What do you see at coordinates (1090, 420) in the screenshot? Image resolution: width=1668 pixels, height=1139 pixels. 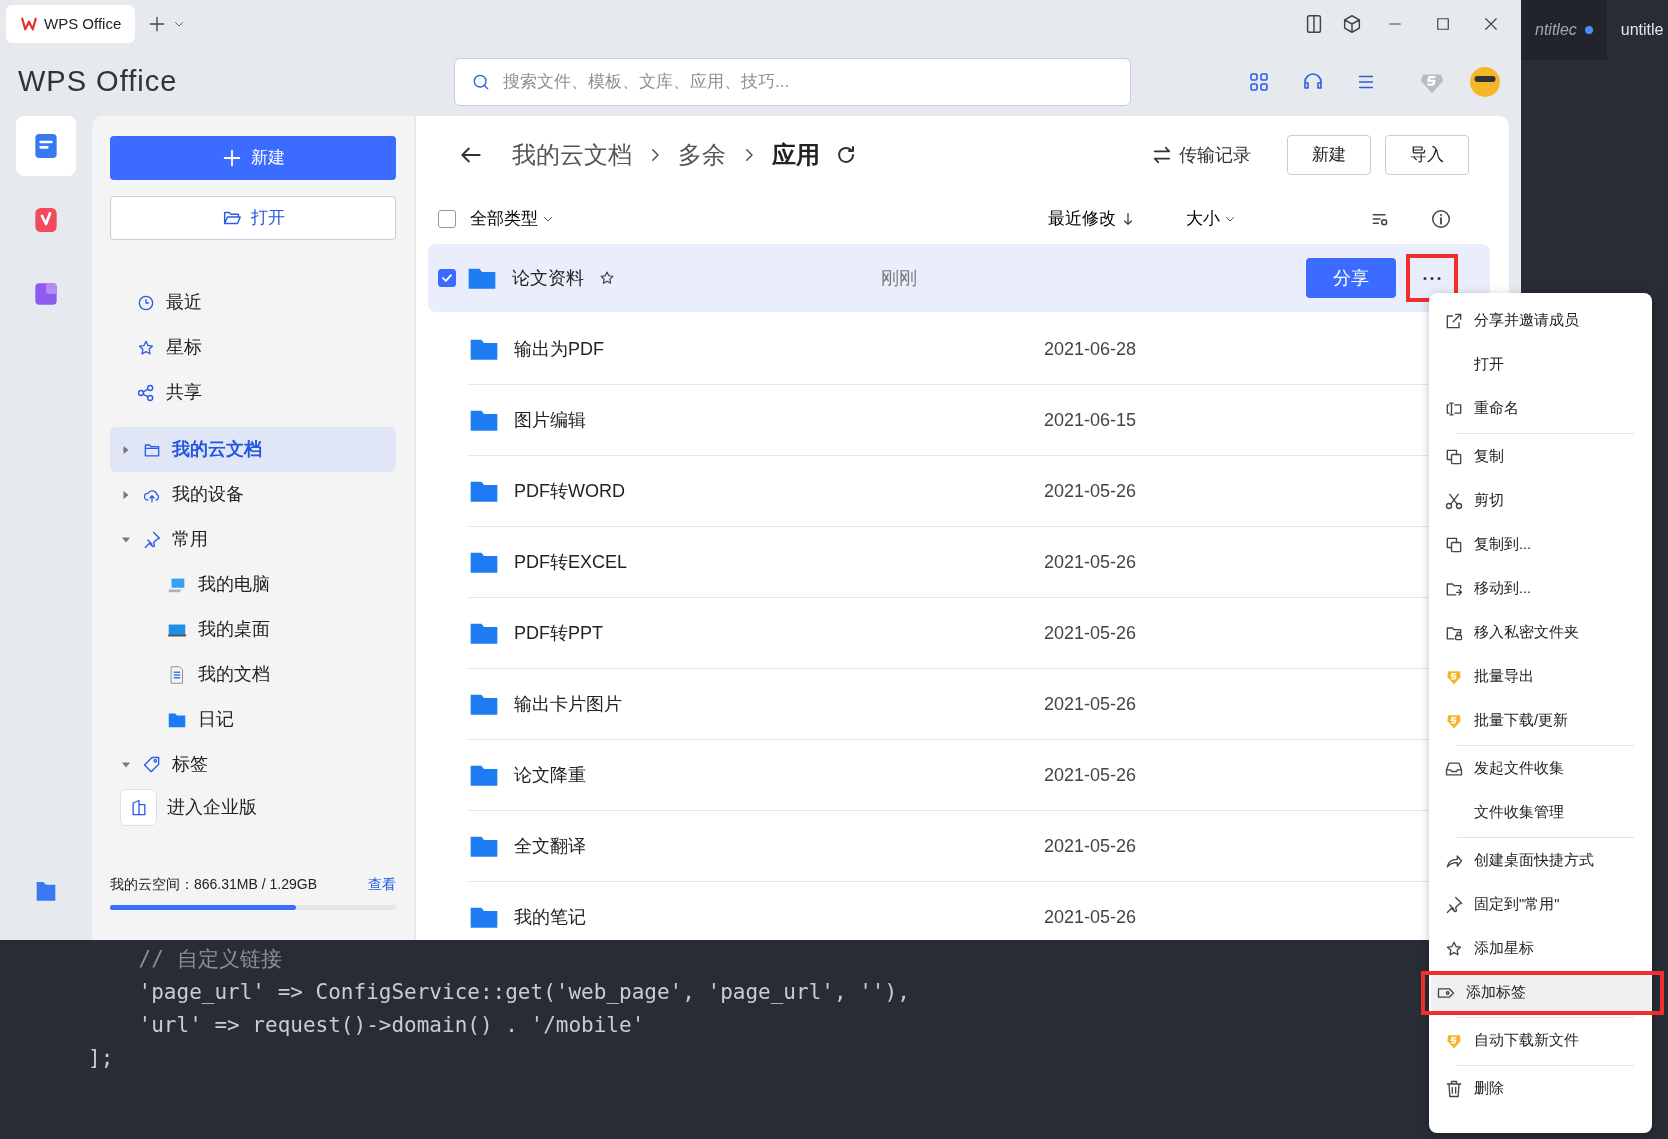 I see `modified-date: 2021-06-15` at bounding box center [1090, 420].